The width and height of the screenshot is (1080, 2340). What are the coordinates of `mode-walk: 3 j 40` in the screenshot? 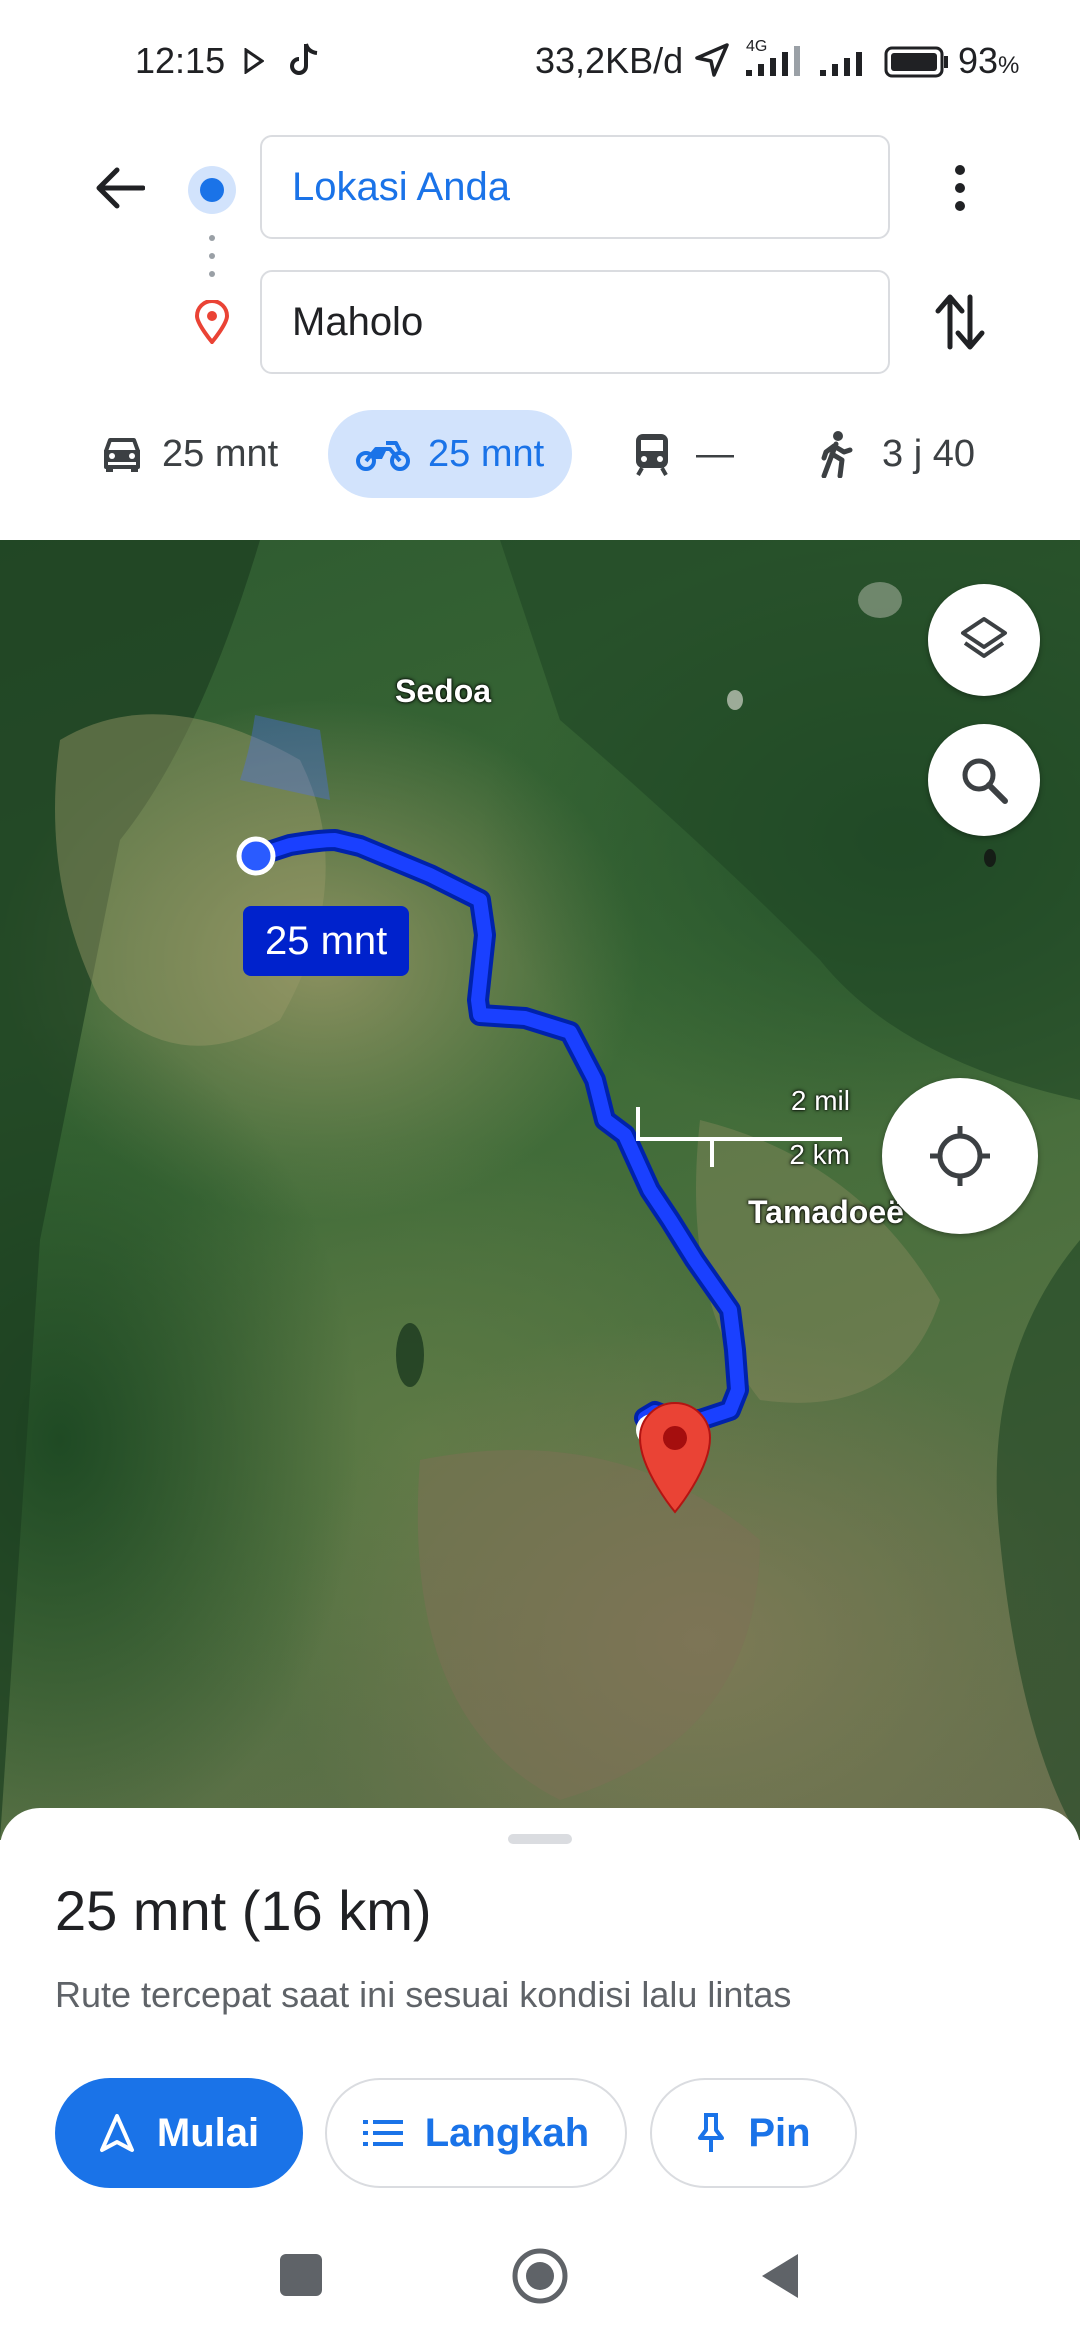 It's located at (896, 454).